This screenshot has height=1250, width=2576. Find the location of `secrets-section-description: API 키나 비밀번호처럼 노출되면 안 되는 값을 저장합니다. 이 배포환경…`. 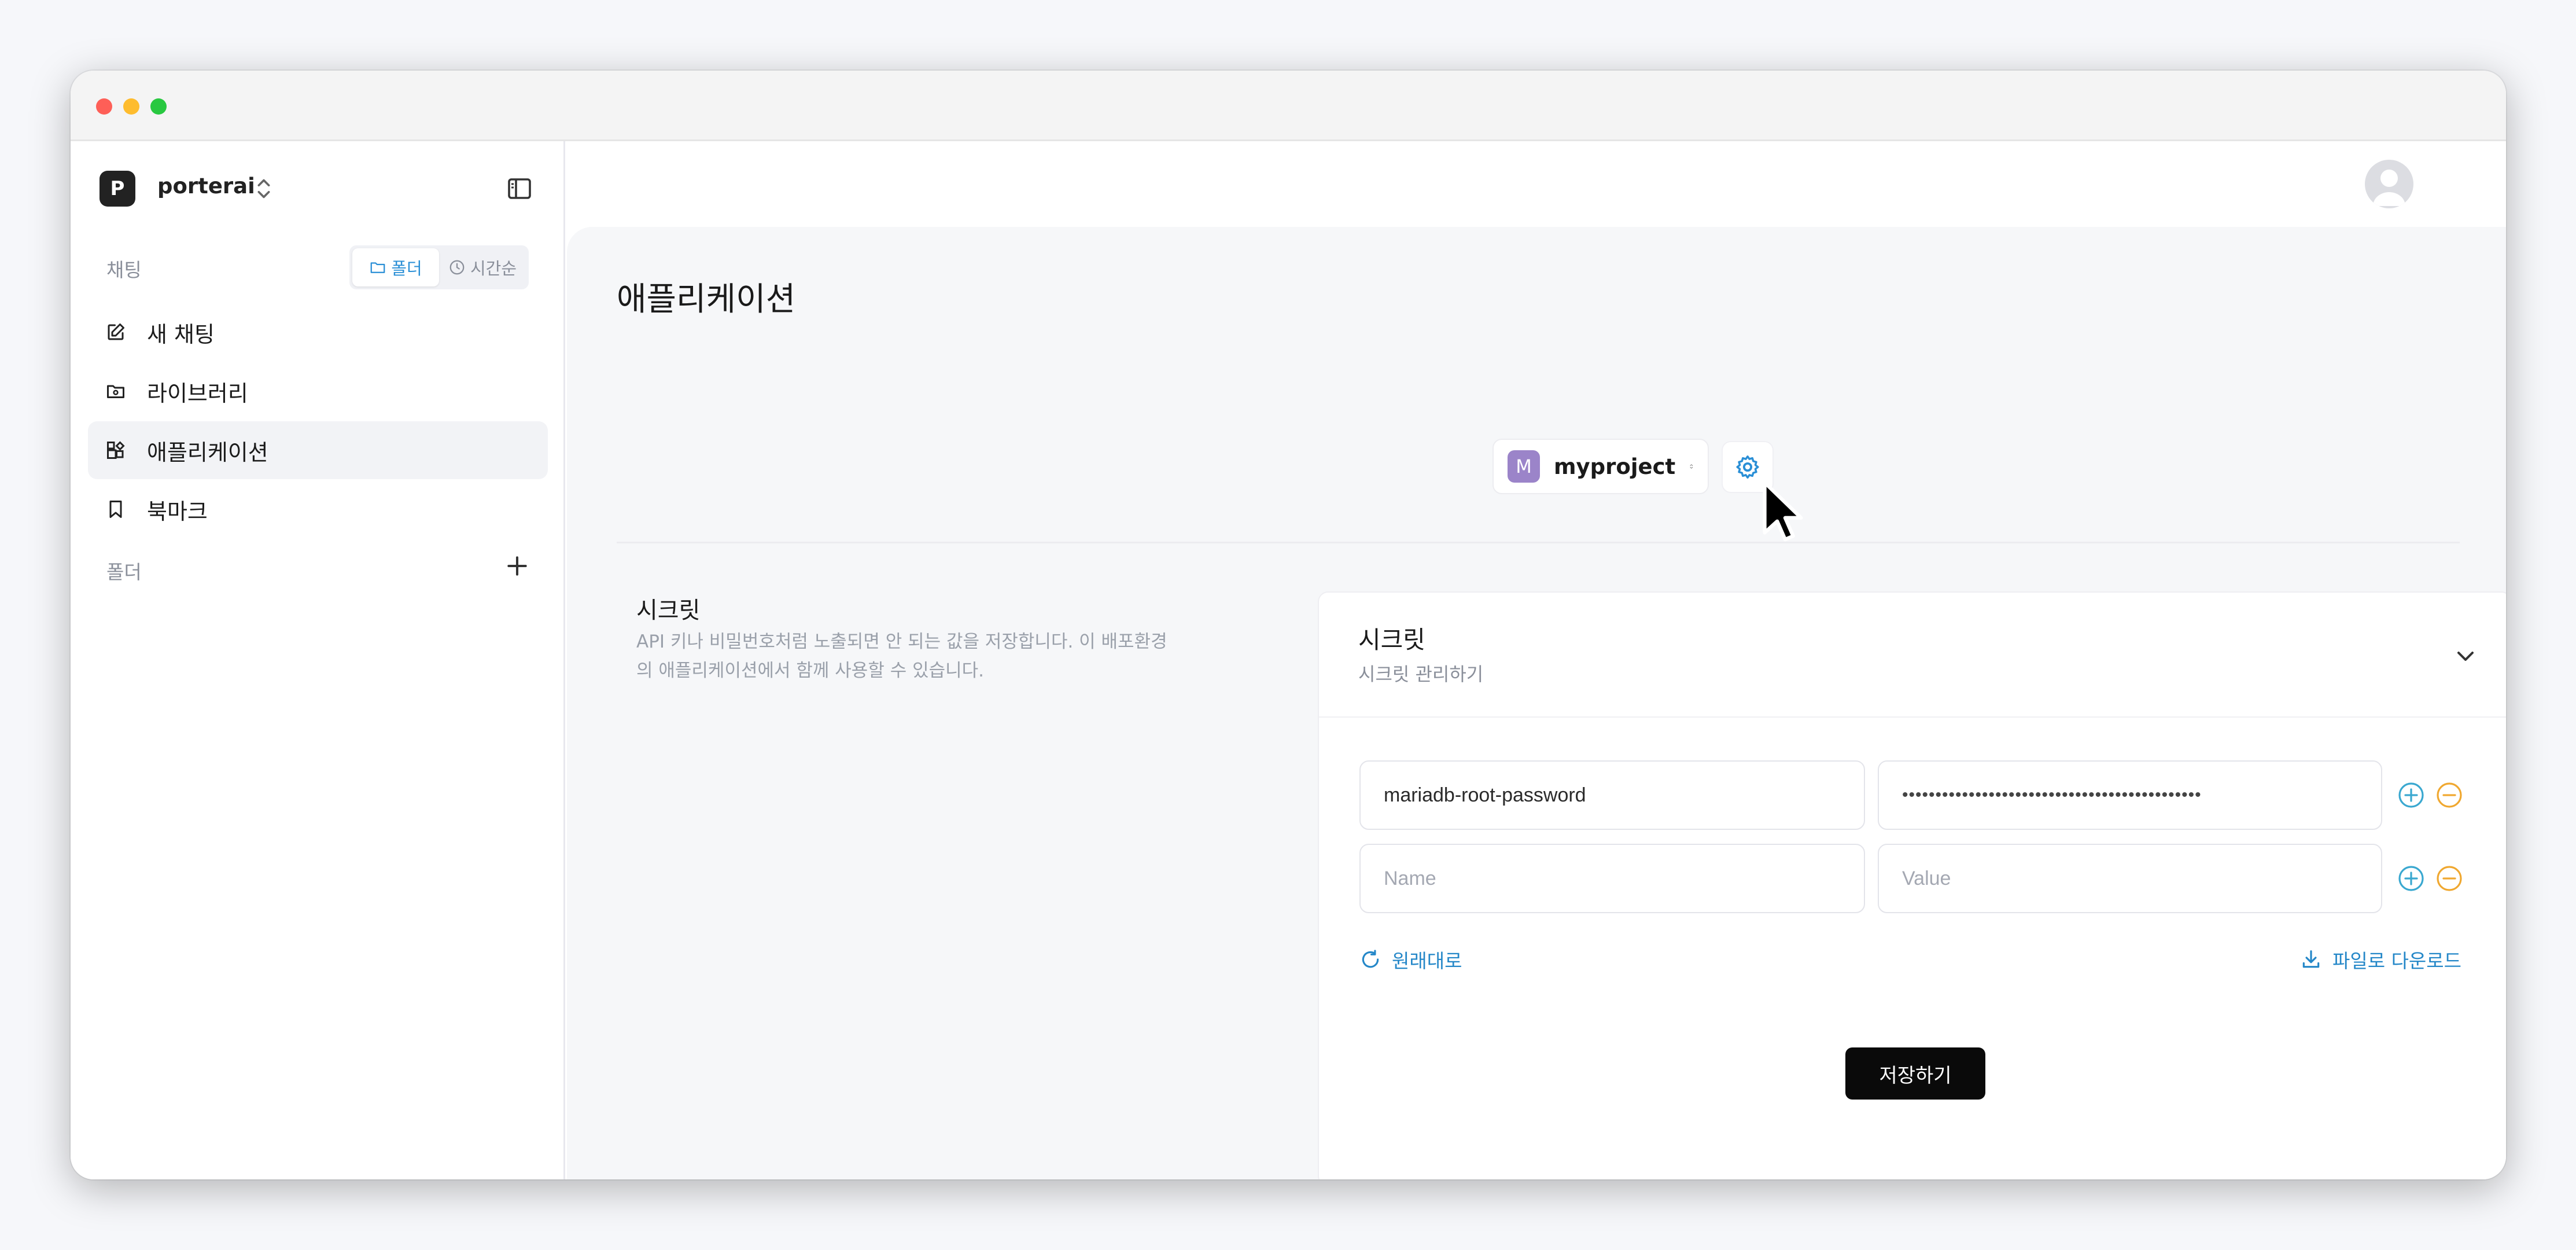

secrets-section-description: API 키나 비밀번호처럼 노출되면 안 되는 값을 저장합니다. 이 배포환경… is located at coordinates (901, 656).